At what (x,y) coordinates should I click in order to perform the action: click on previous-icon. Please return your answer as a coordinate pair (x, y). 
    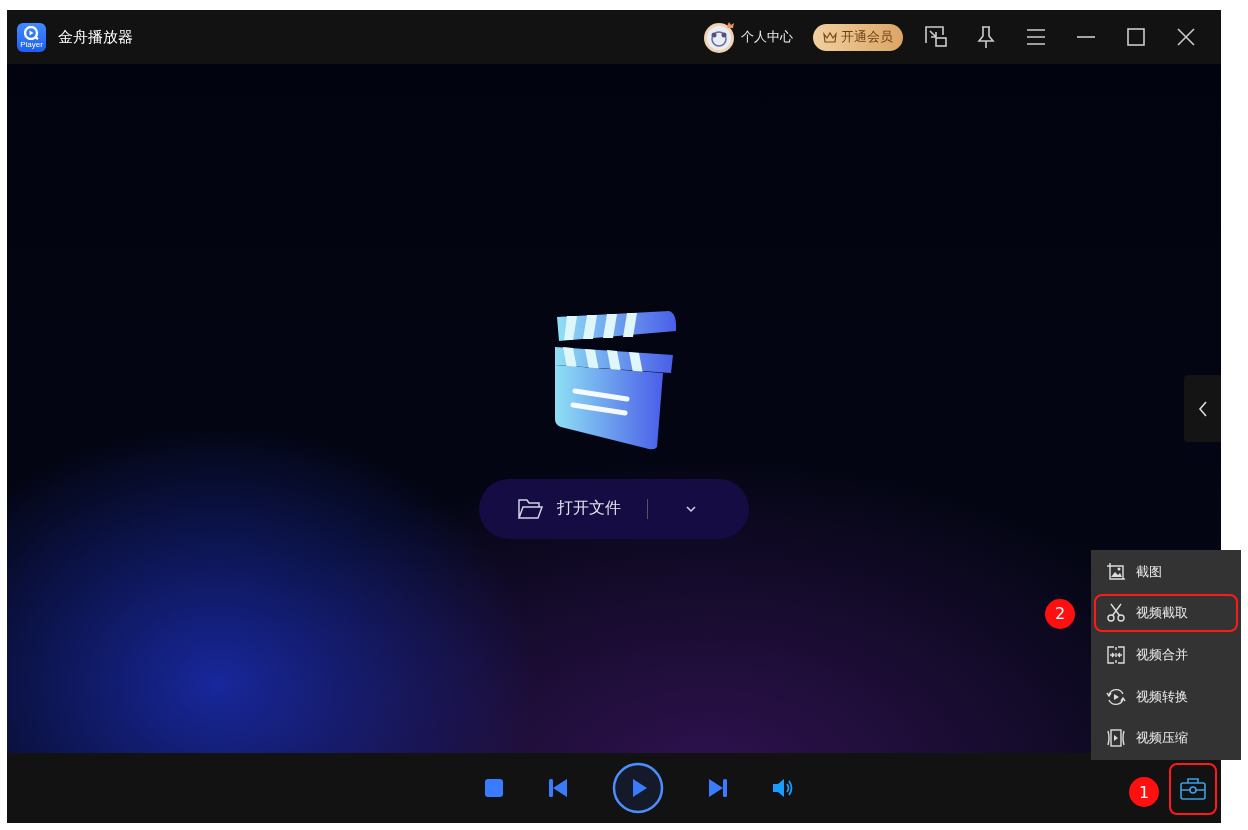
    Looking at the image, I should click on (558, 788).